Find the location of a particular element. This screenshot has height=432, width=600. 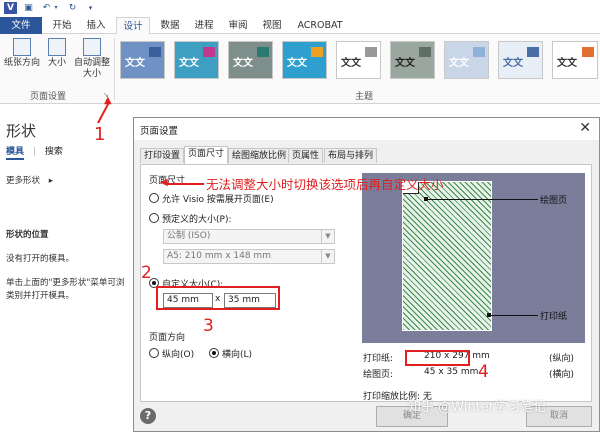

printer-paper-preview-label: 打印纸 is located at coordinates (554, 317).